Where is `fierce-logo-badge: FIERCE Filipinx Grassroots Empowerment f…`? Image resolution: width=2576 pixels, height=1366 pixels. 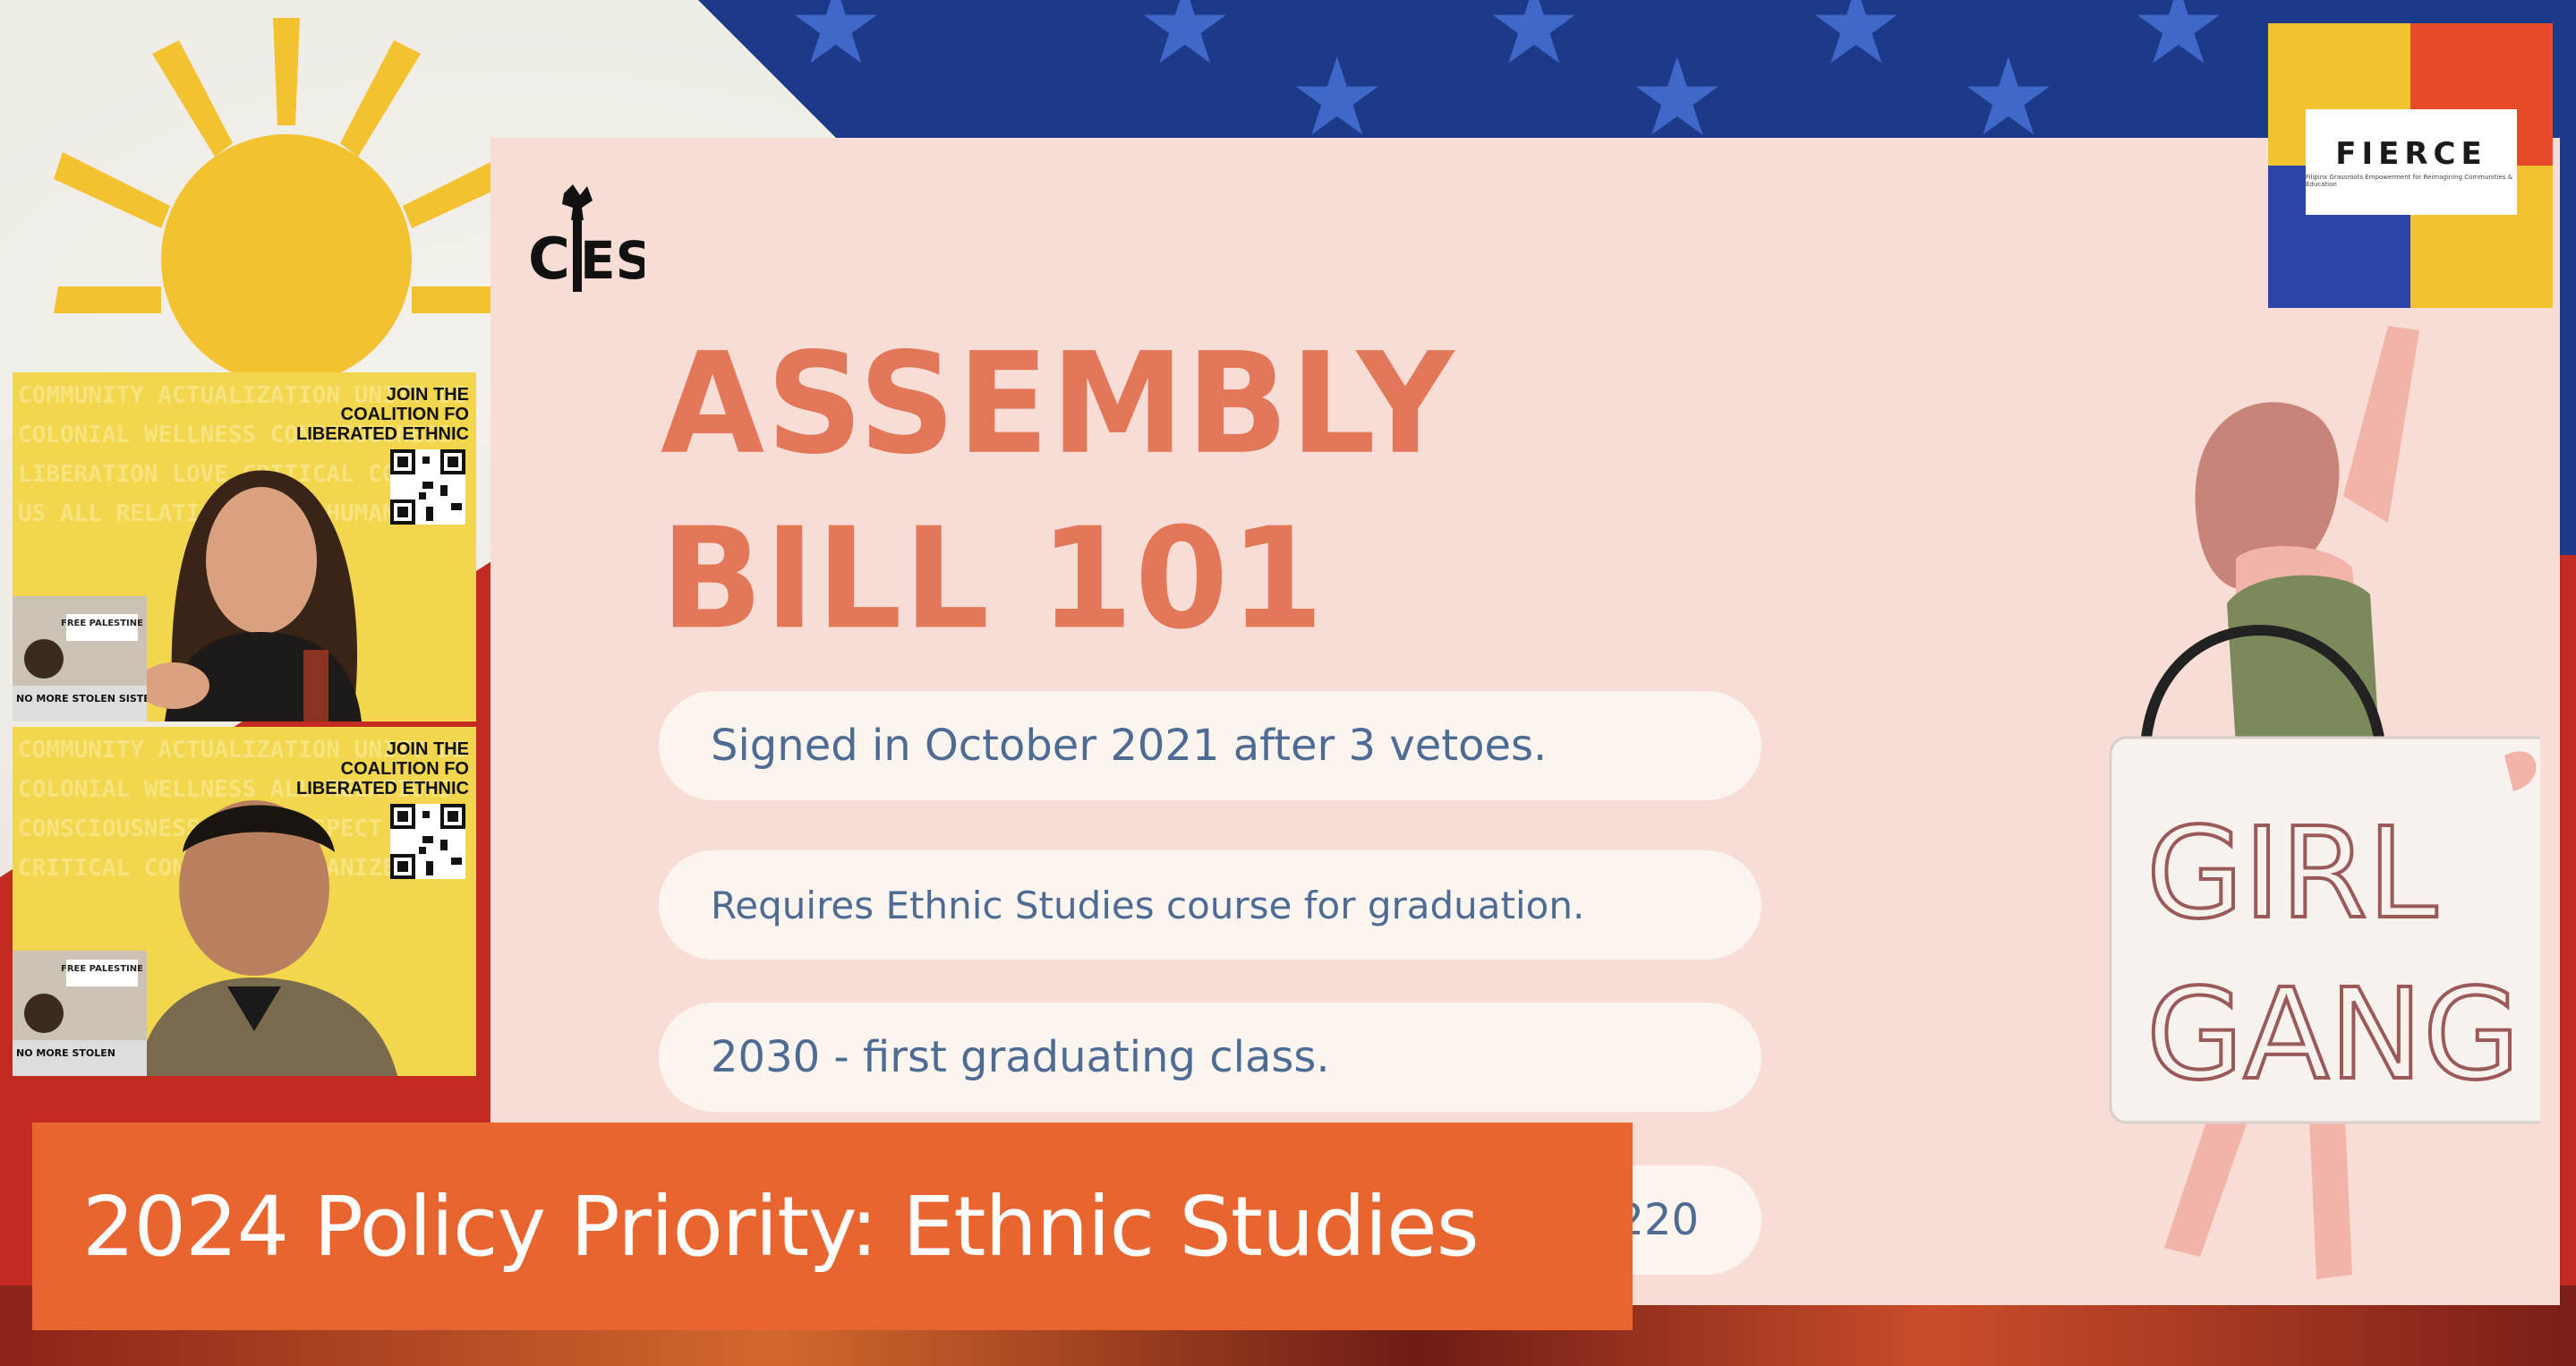
fierce-logo-badge: FIERCE Filipinx Grassroots Empowerment f… is located at coordinates (2410, 165).